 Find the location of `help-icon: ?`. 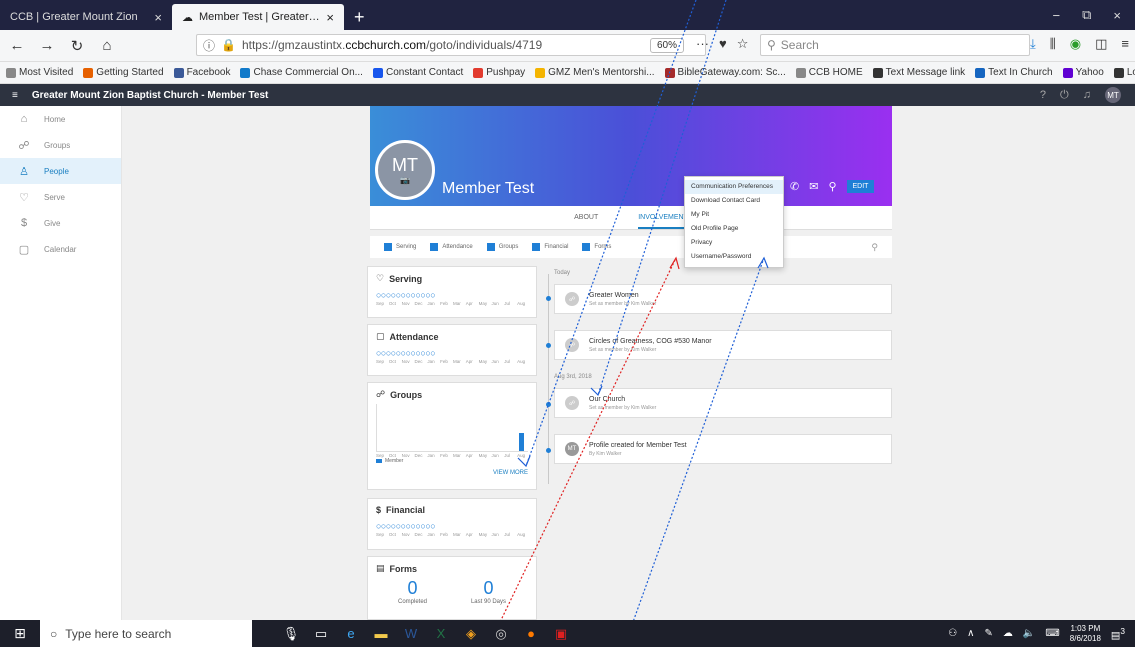

help-icon: ? is located at coordinates (1043, 95).